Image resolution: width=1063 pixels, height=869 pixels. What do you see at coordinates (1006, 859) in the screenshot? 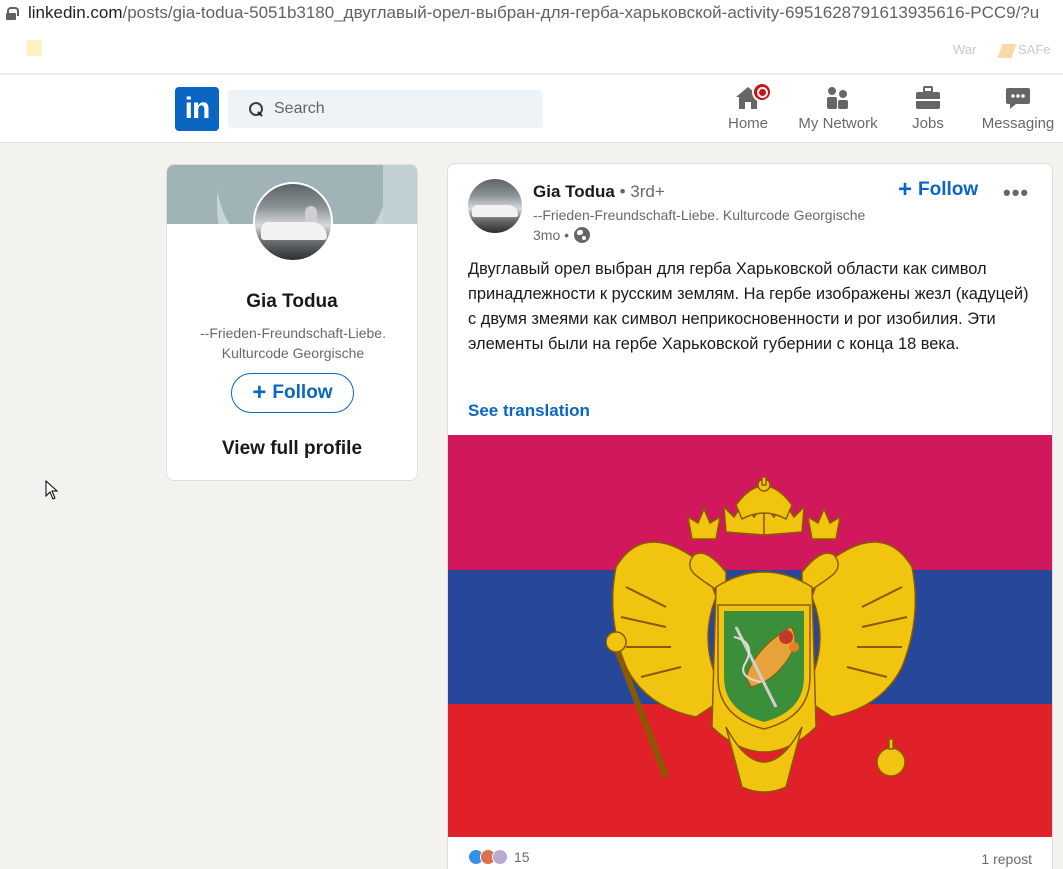
I see `reposts-count: 1 repost` at bounding box center [1006, 859].